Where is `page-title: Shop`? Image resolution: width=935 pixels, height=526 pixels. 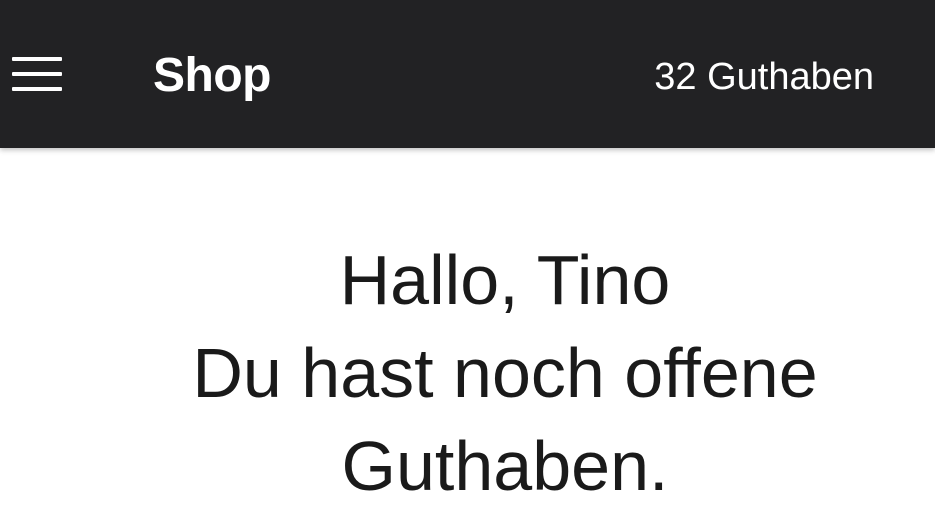 page-title: Shop is located at coordinates (212, 75).